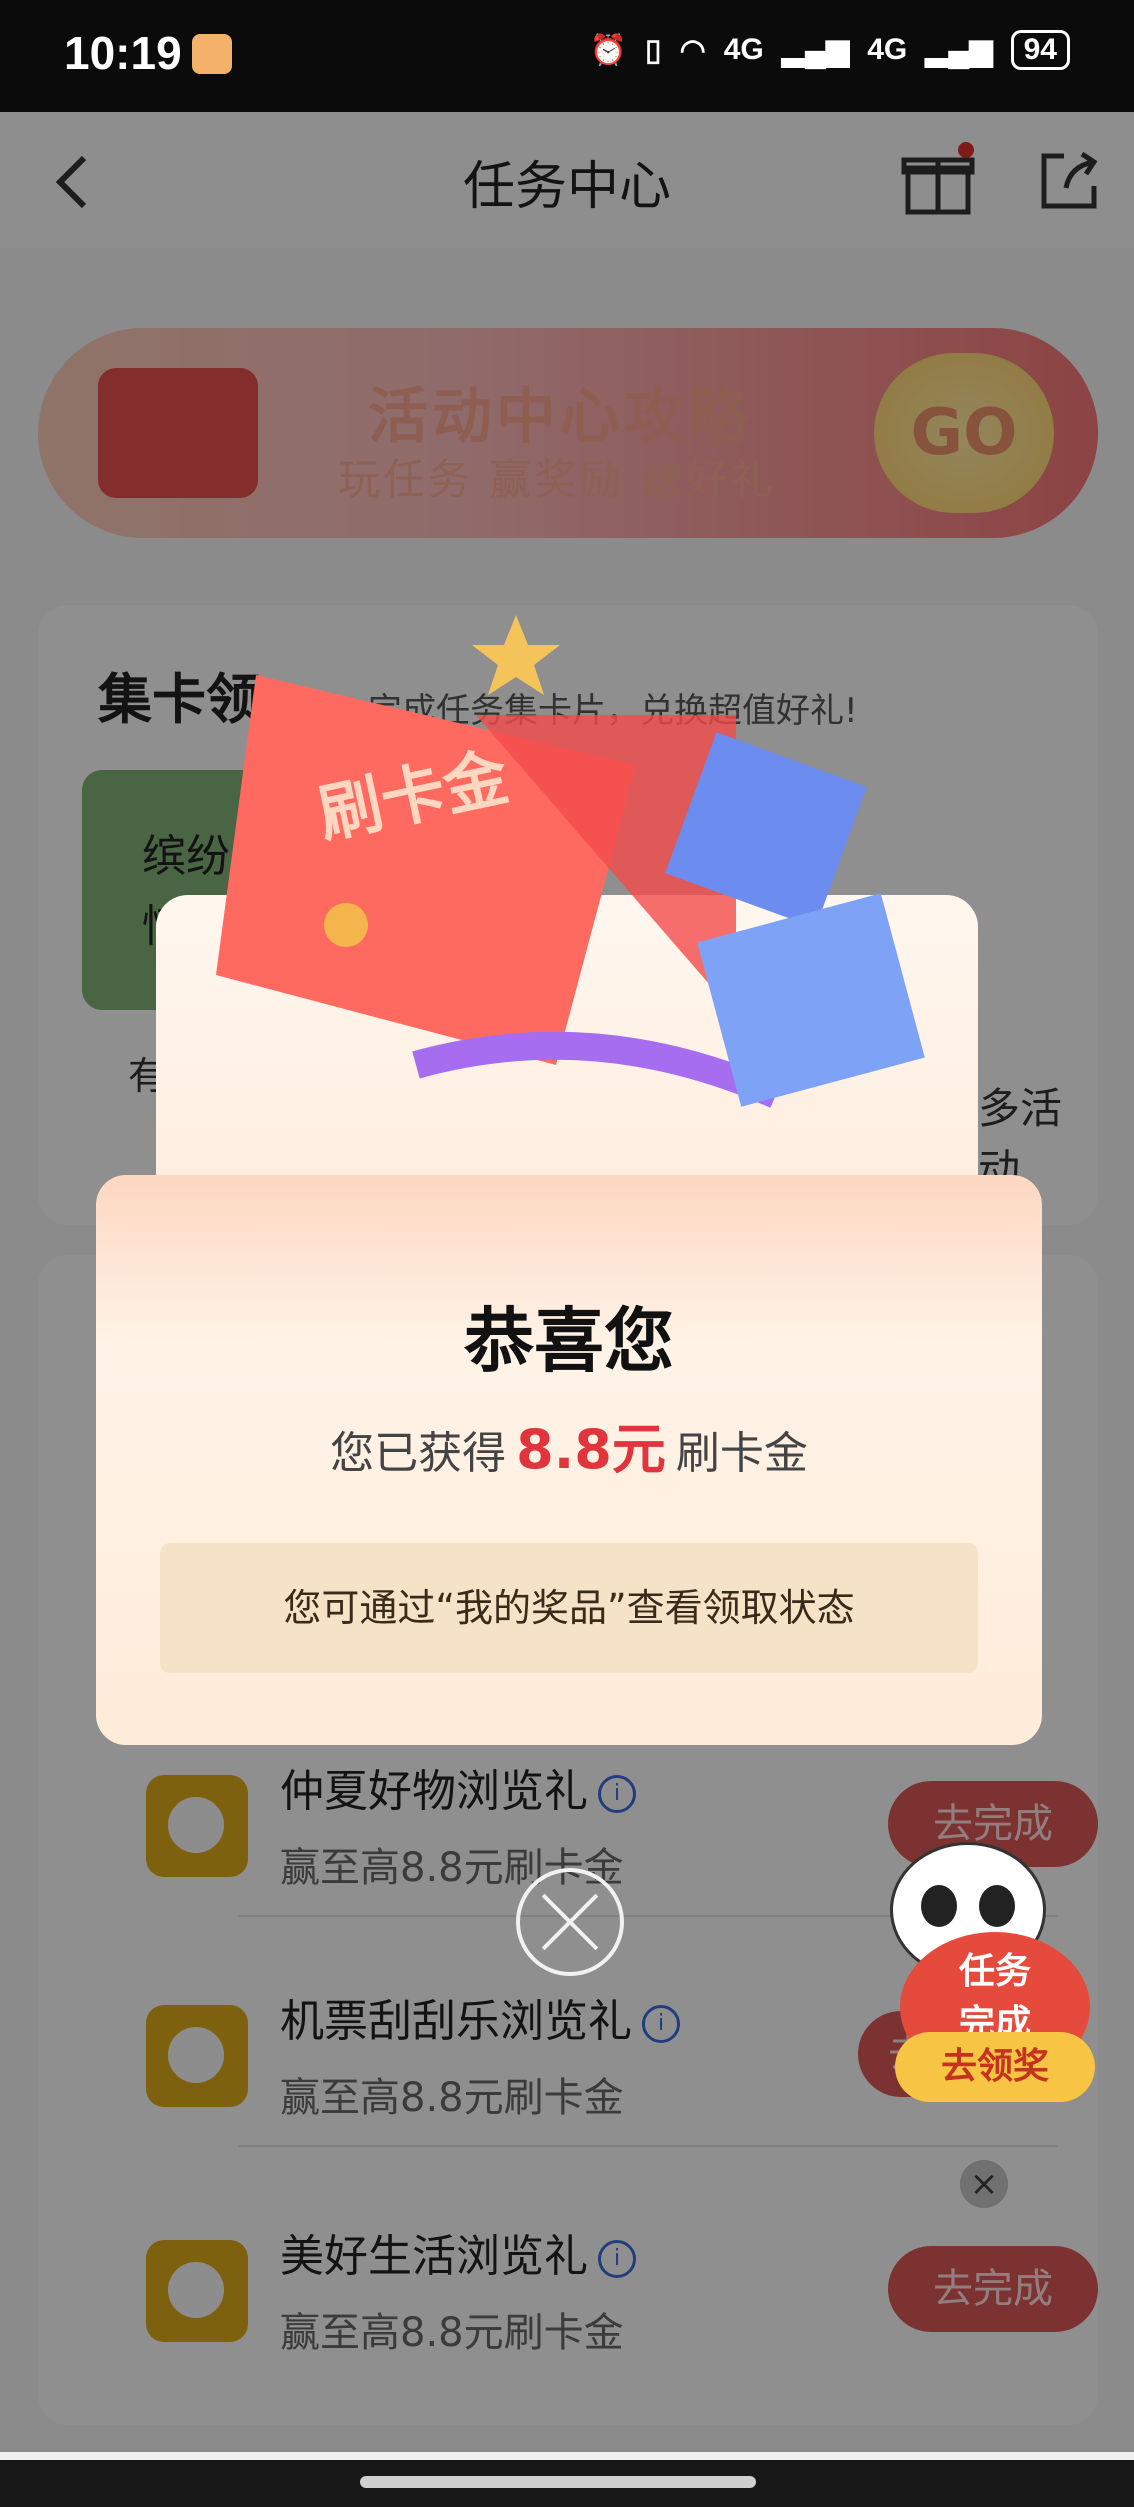 This screenshot has width=1134, height=2507. What do you see at coordinates (887, 49) in the screenshot?
I see `network-label-2: 4G` at bounding box center [887, 49].